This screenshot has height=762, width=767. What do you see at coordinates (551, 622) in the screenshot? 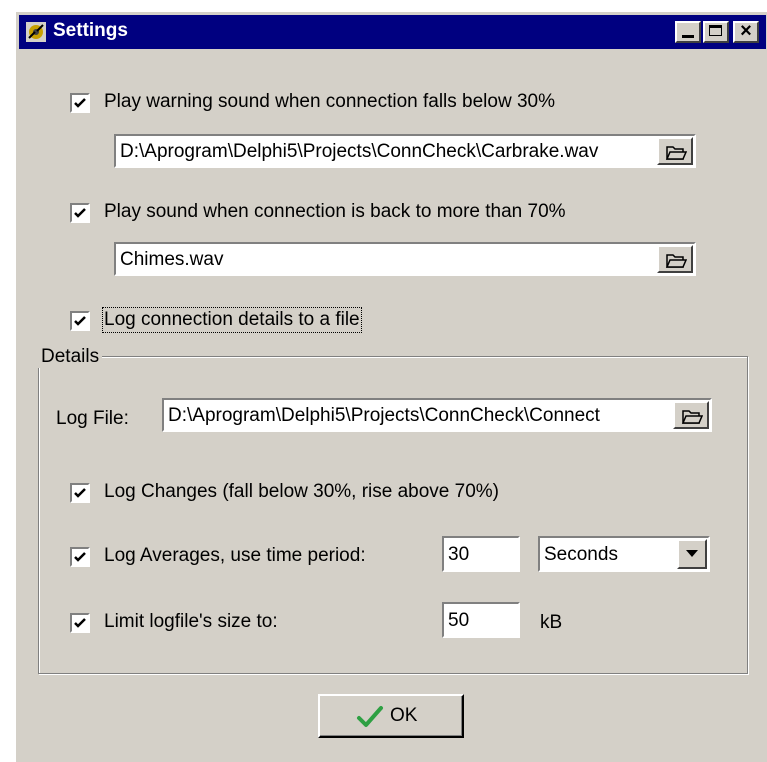
I see `size-unit-label: kB` at bounding box center [551, 622].